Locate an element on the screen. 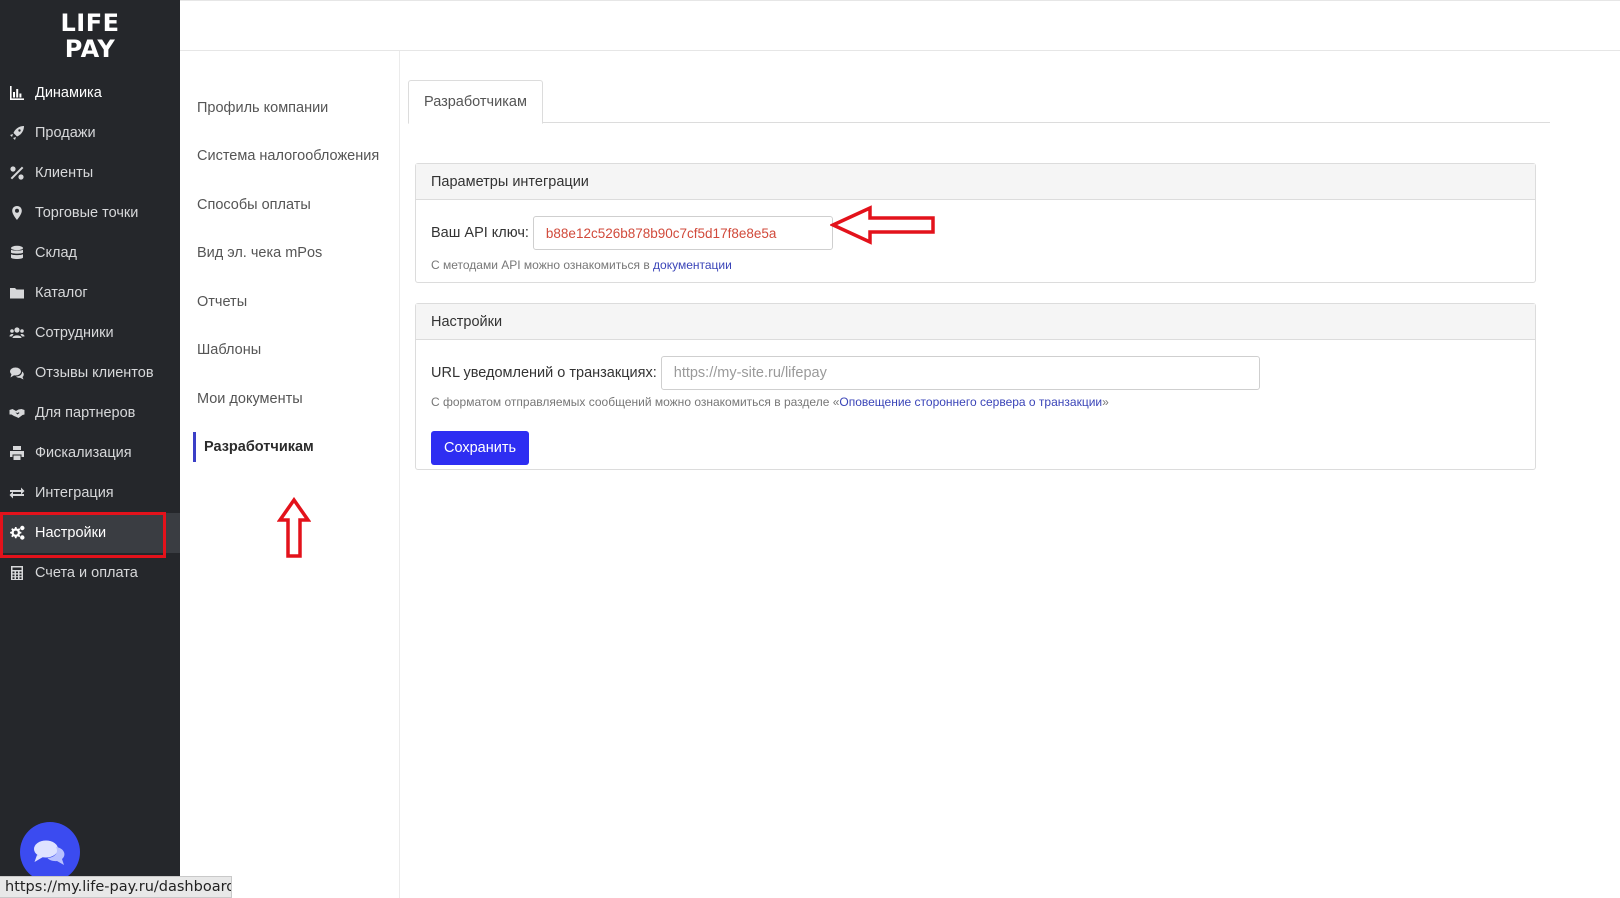 This screenshot has width=1620, height=898. settings-item-payment-methods: Способы оплаты is located at coordinates (254, 205).